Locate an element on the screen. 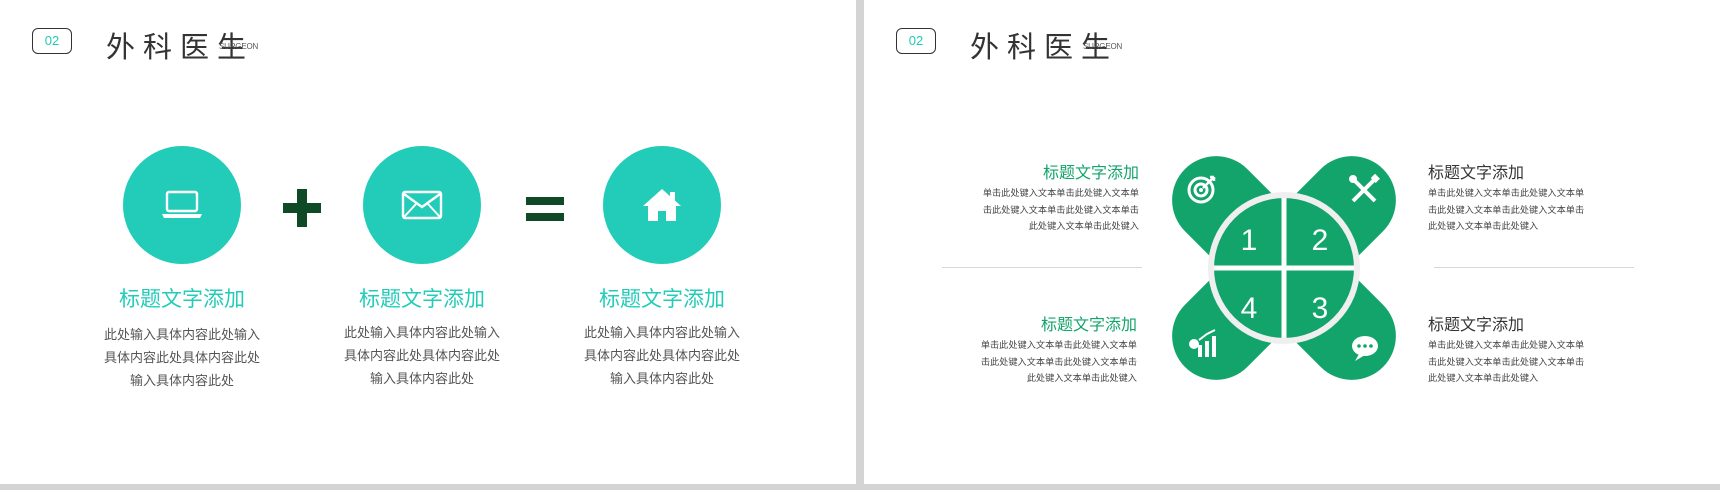  envelope-circle is located at coordinates (422, 205).